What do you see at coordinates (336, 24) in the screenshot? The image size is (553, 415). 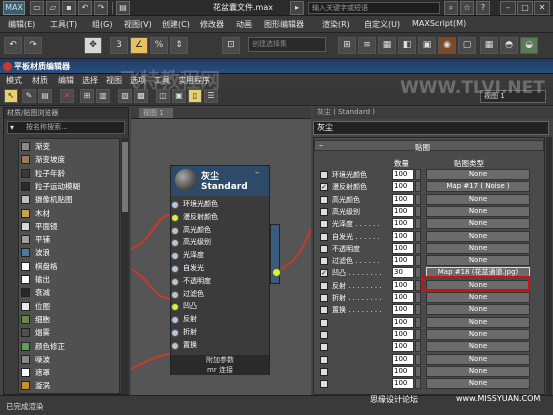 I see `menu-rendering: 渲染(R)` at bounding box center [336, 24].